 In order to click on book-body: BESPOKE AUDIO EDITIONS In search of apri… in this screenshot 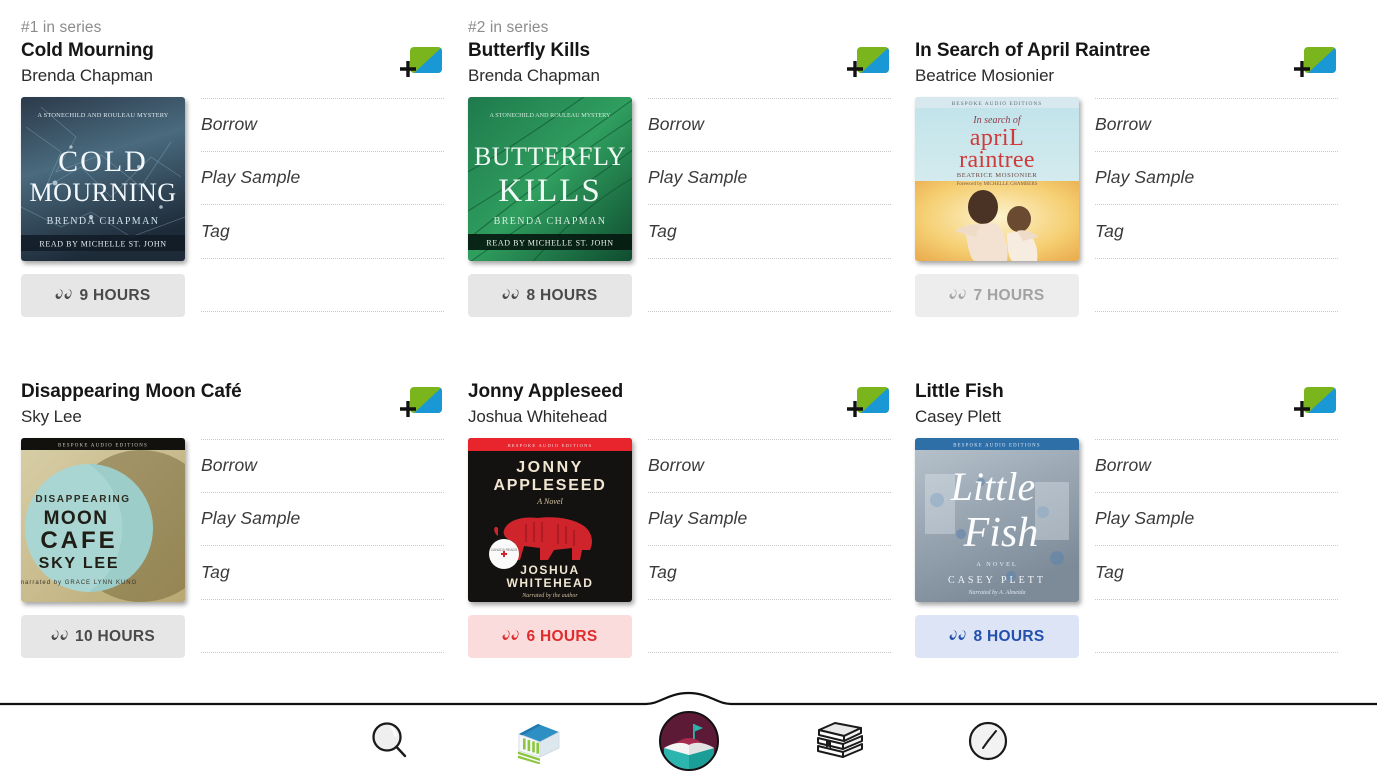, I will do `click(1138, 207)`.